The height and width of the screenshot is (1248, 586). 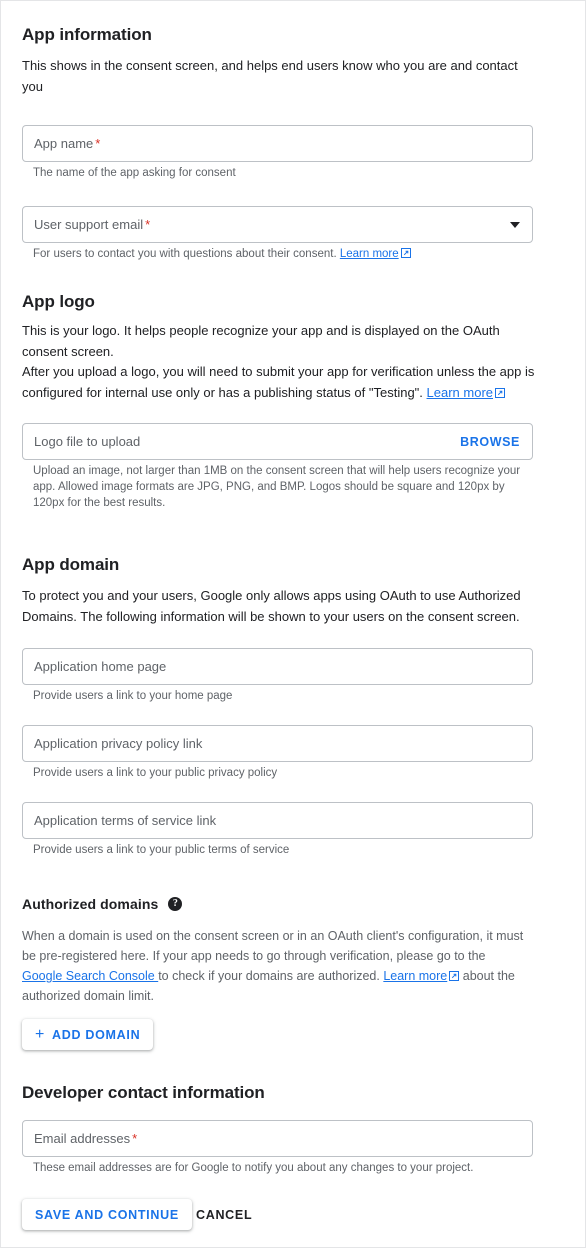 What do you see at coordinates (277, 143) in the screenshot?
I see `app-name-field: App name *` at bounding box center [277, 143].